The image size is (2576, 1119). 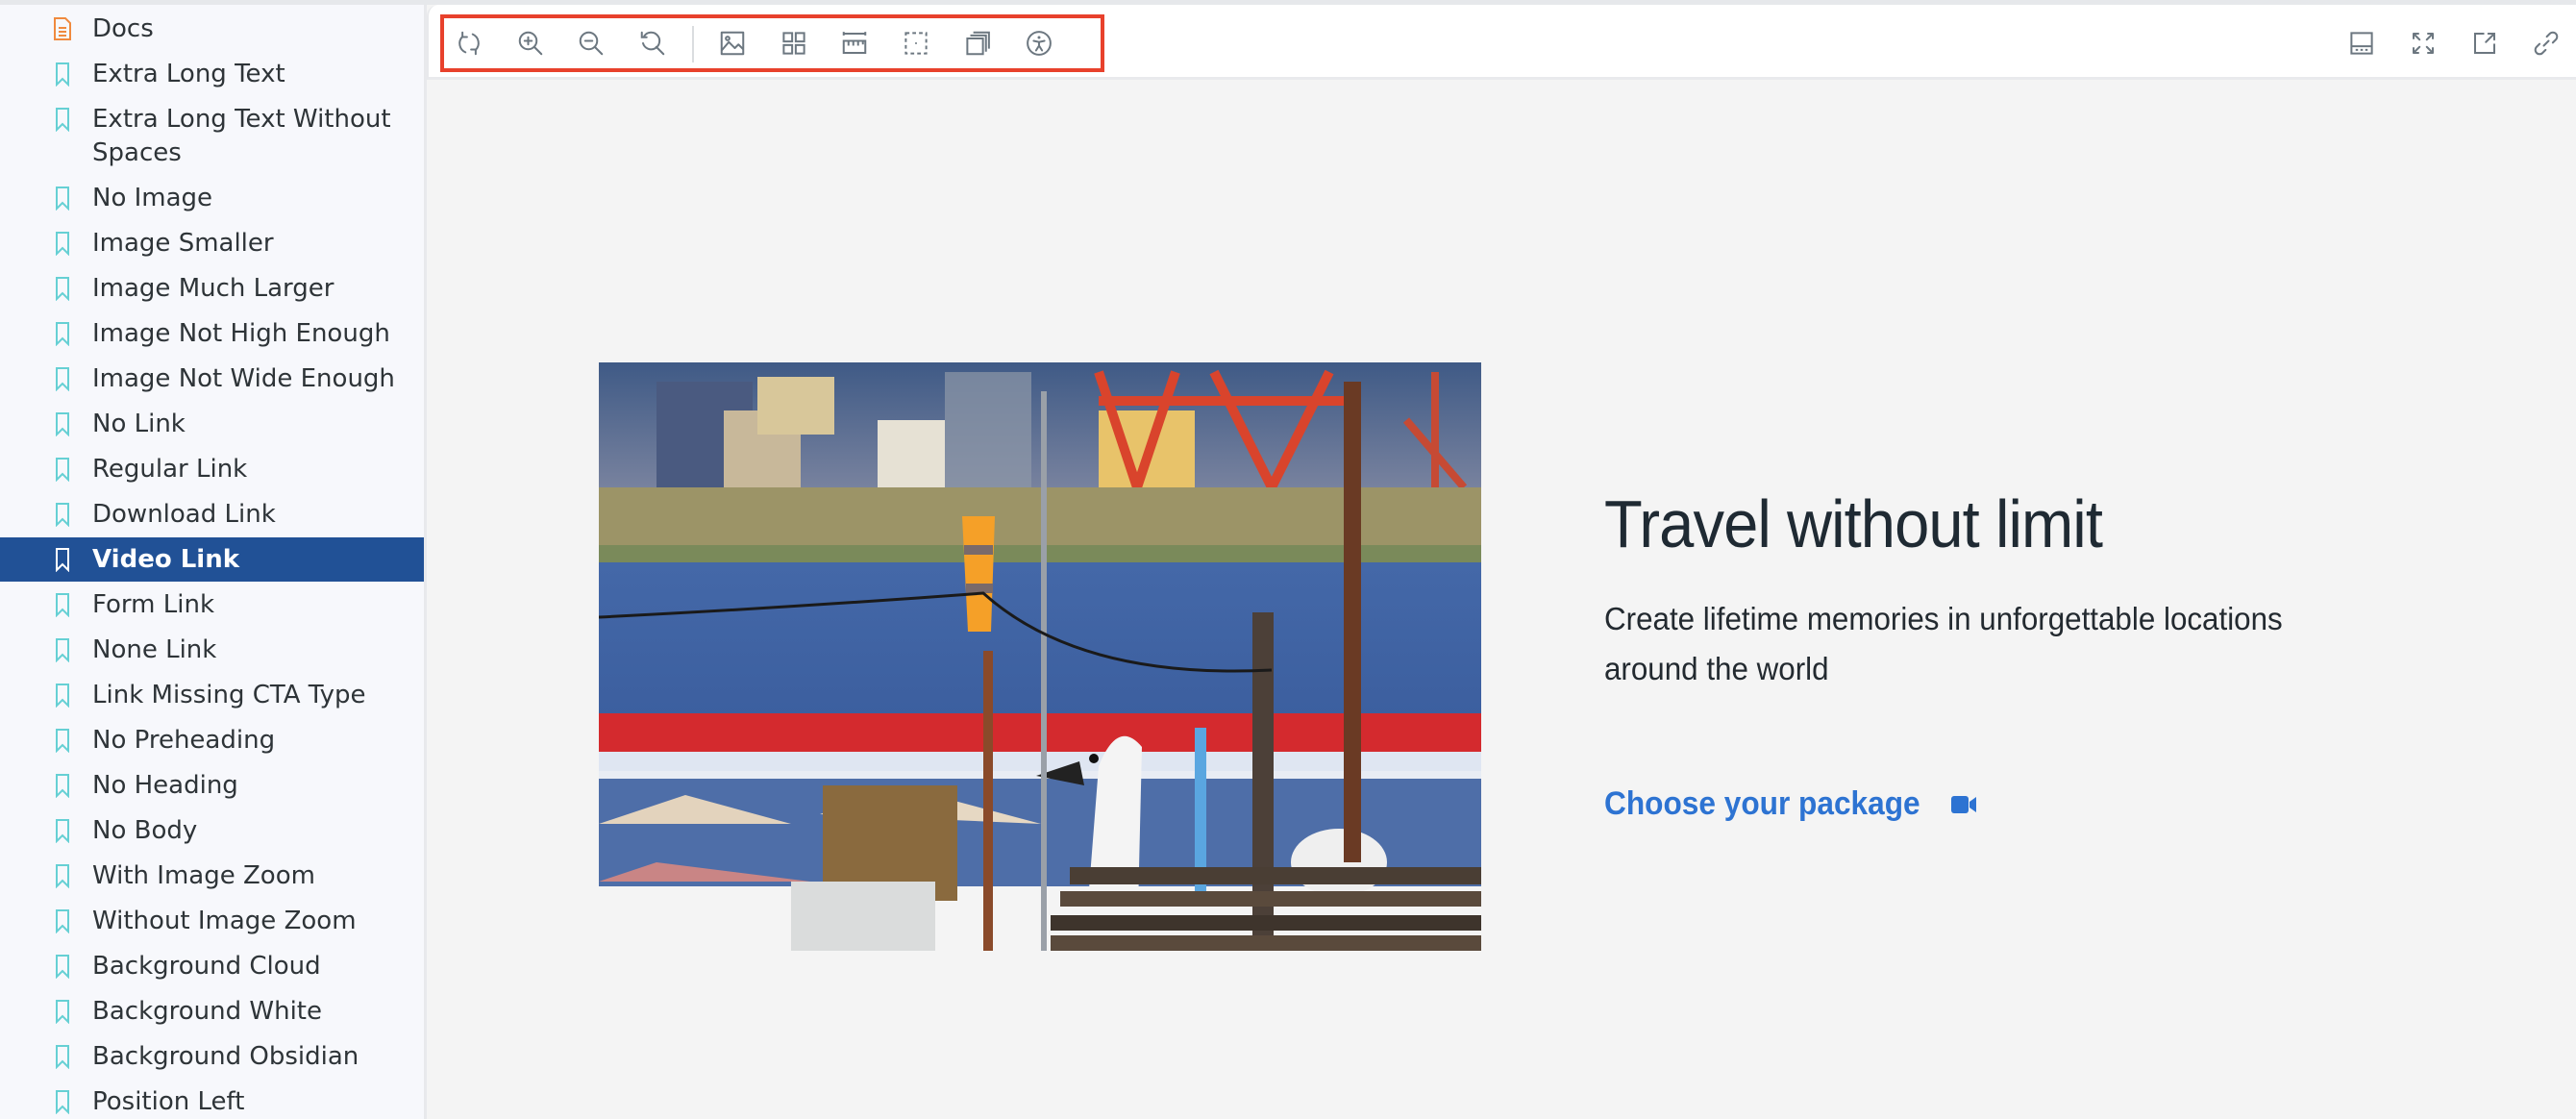 I want to click on zoom-out-icon, so click(x=592, y=43).